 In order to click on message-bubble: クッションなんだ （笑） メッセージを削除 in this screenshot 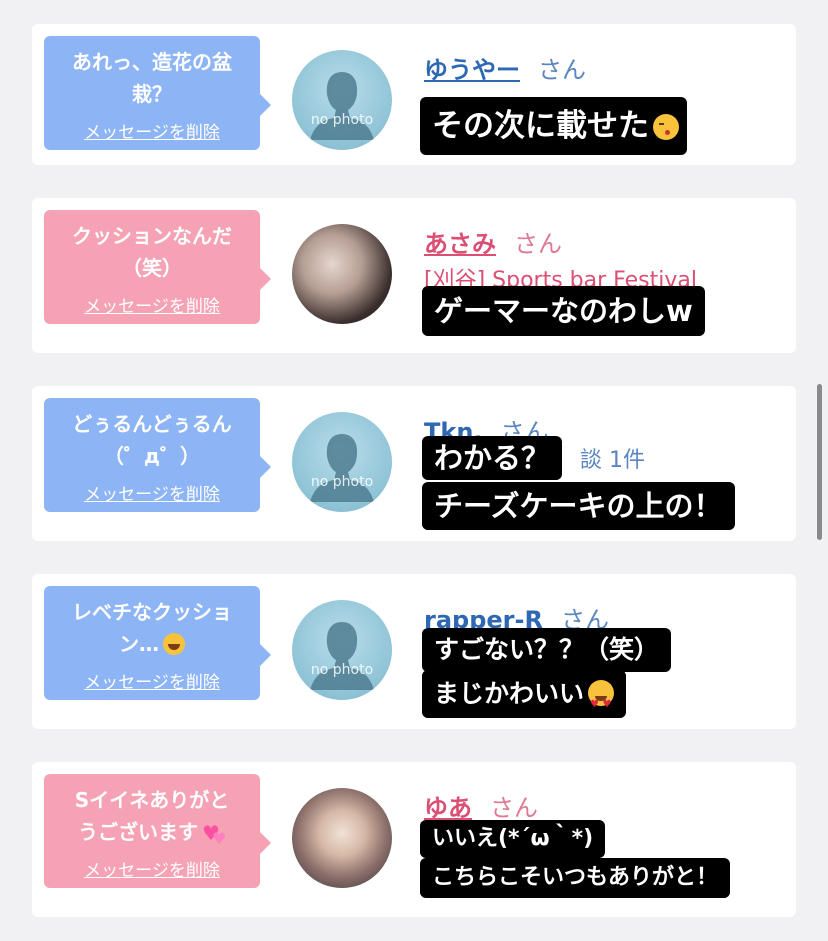, I will do `click(157, 267)`.